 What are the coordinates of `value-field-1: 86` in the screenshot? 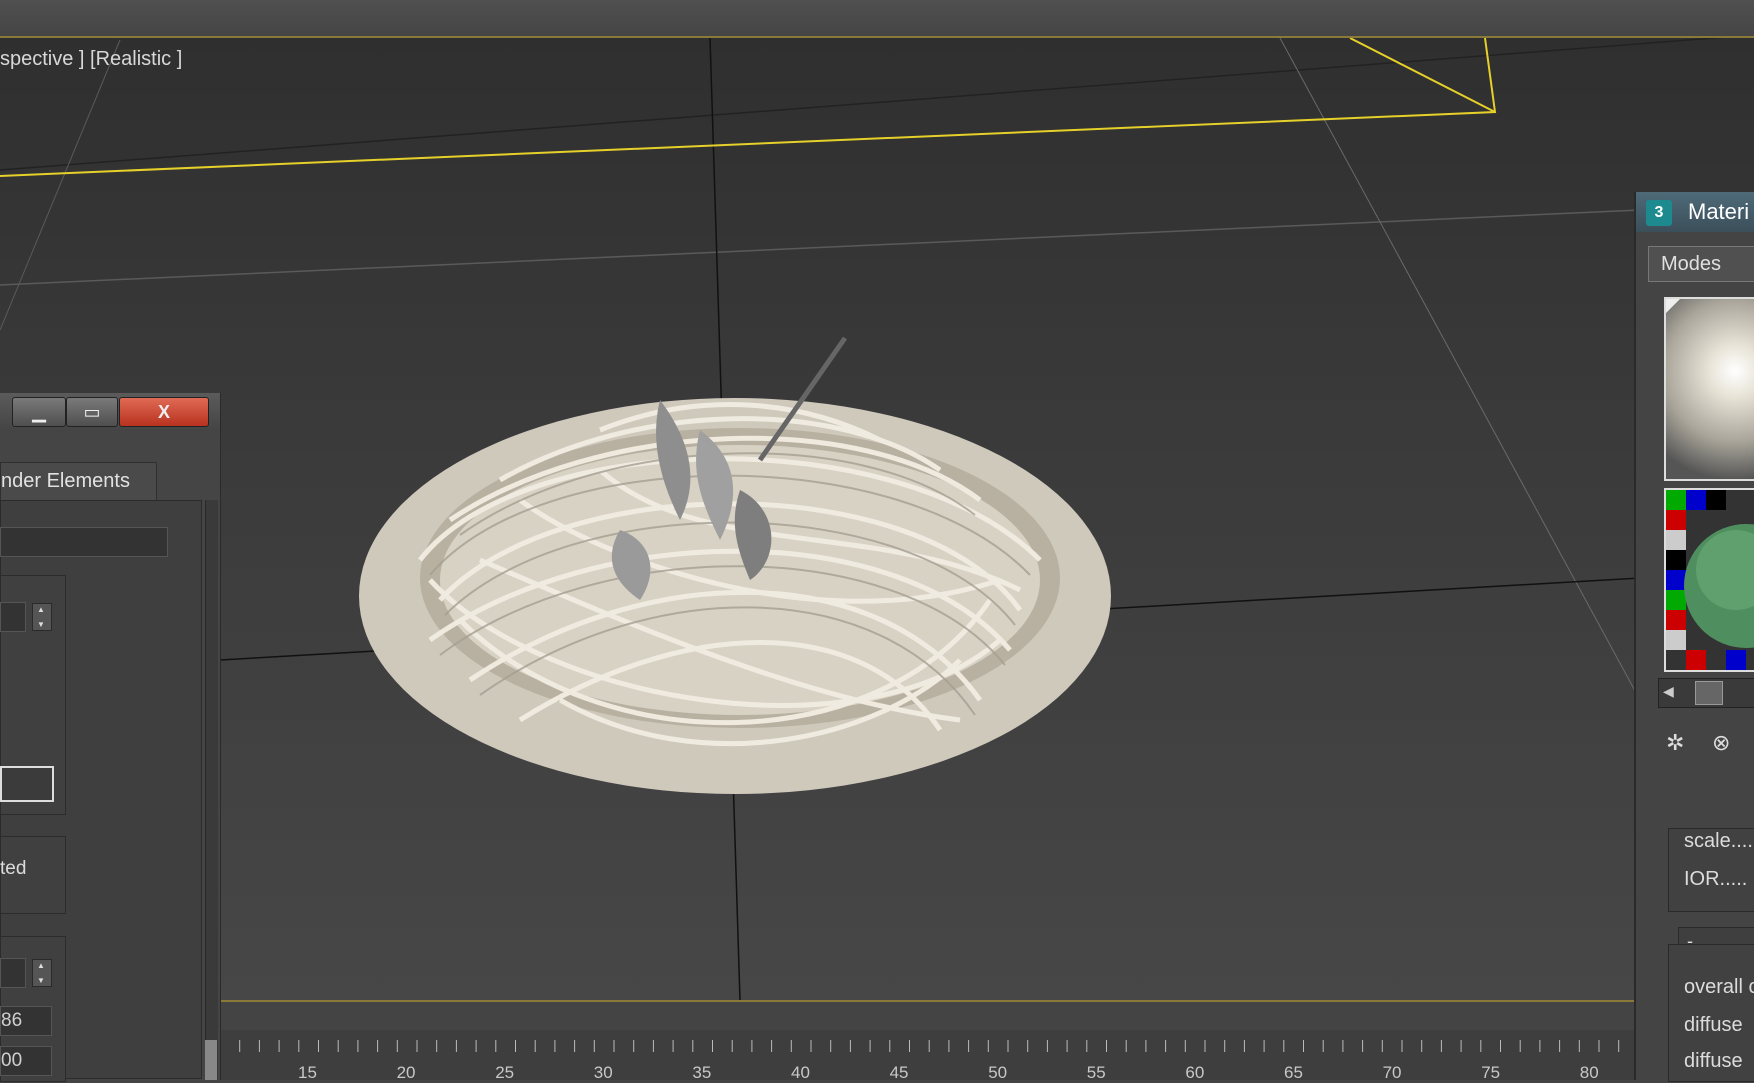 It's located at (26, 1021).